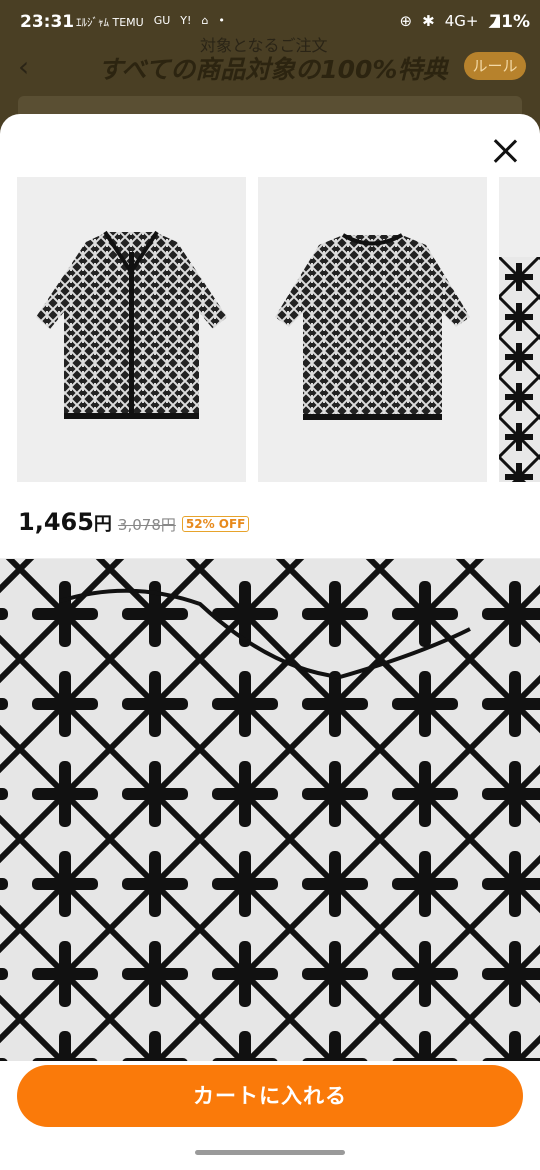  I want to click on product-image-detail-preview, so click(519, 329).